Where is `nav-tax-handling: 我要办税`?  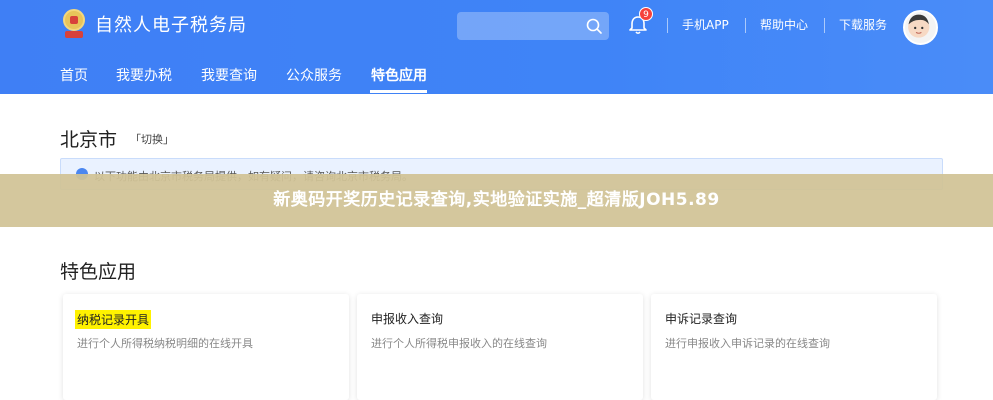 nav-tax-handling: 我要办税 is located at coordinates (144, 76).